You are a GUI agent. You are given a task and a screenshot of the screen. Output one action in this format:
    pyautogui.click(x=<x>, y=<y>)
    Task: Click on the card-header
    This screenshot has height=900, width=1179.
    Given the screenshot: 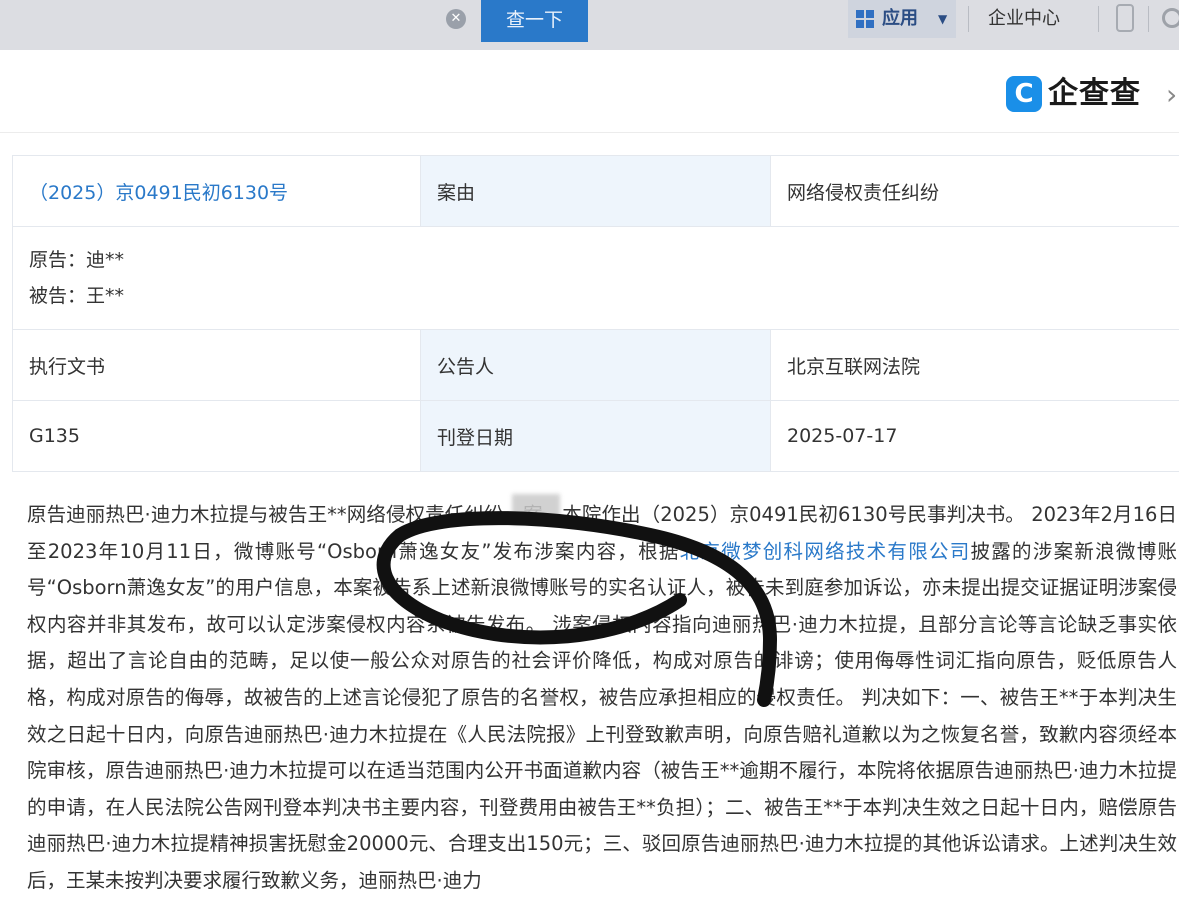 What is the action you would take?
    pyautogui.click(x=589, y=91)
    